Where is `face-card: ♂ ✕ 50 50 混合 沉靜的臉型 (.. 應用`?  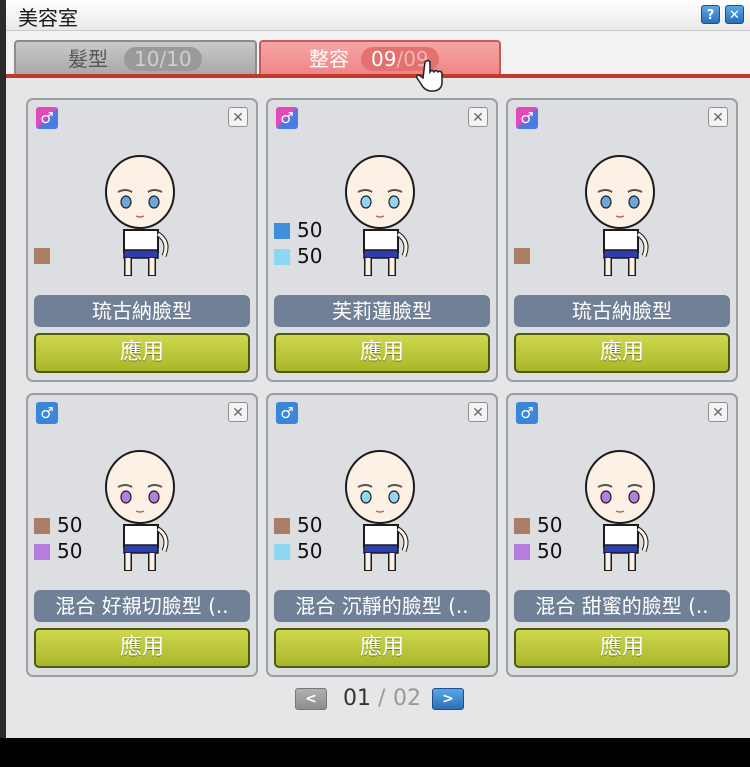 face-card: ♂ ✕ 50 50 混合 沉靜的臉型 (.. 應用 is located at coordinates (382, 535).